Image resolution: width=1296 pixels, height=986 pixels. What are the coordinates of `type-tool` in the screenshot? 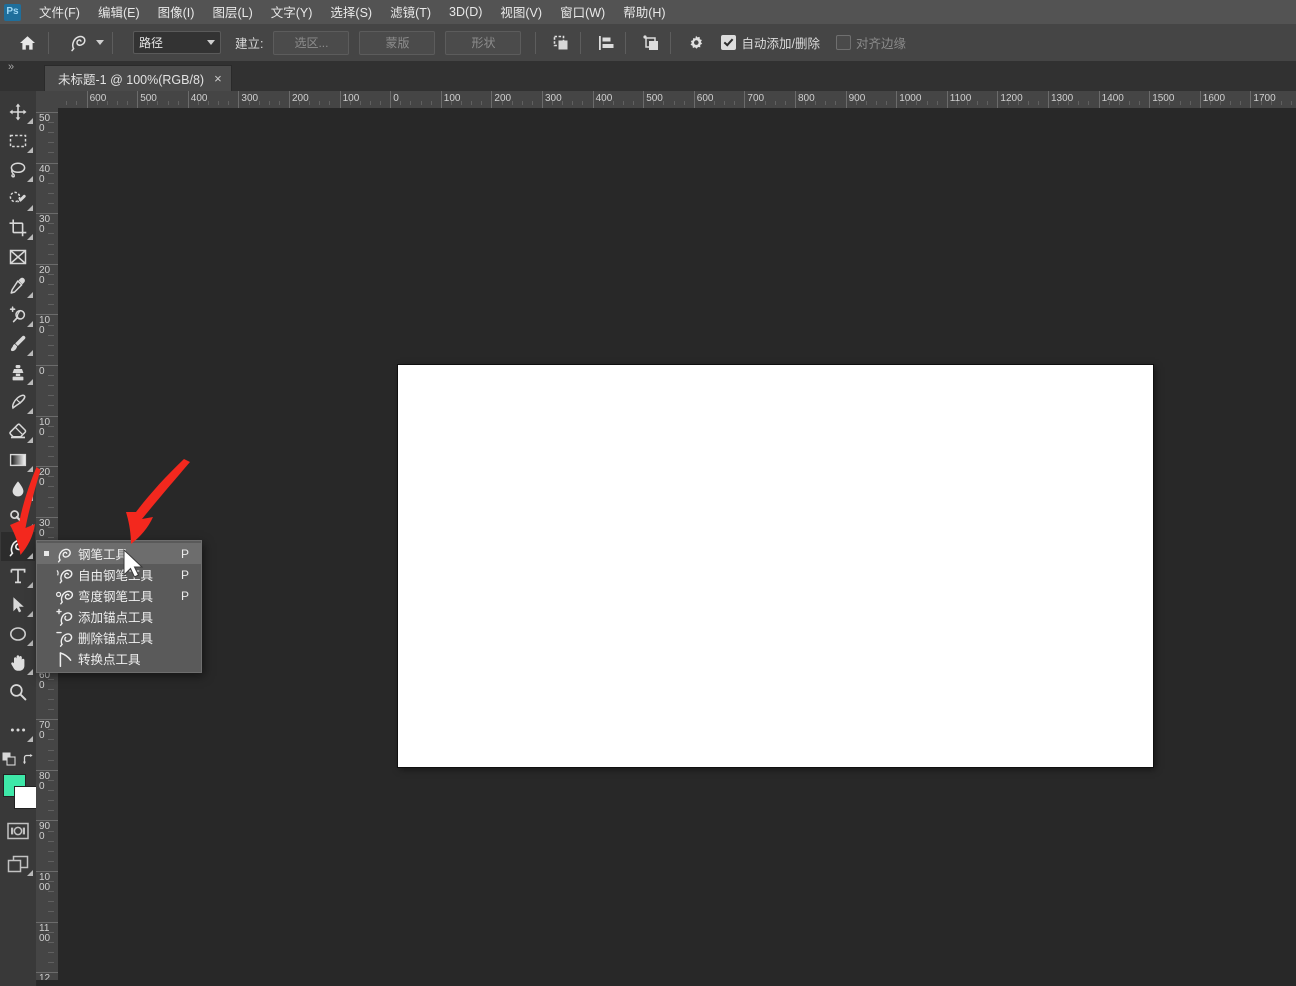 It's located at (18, 575).